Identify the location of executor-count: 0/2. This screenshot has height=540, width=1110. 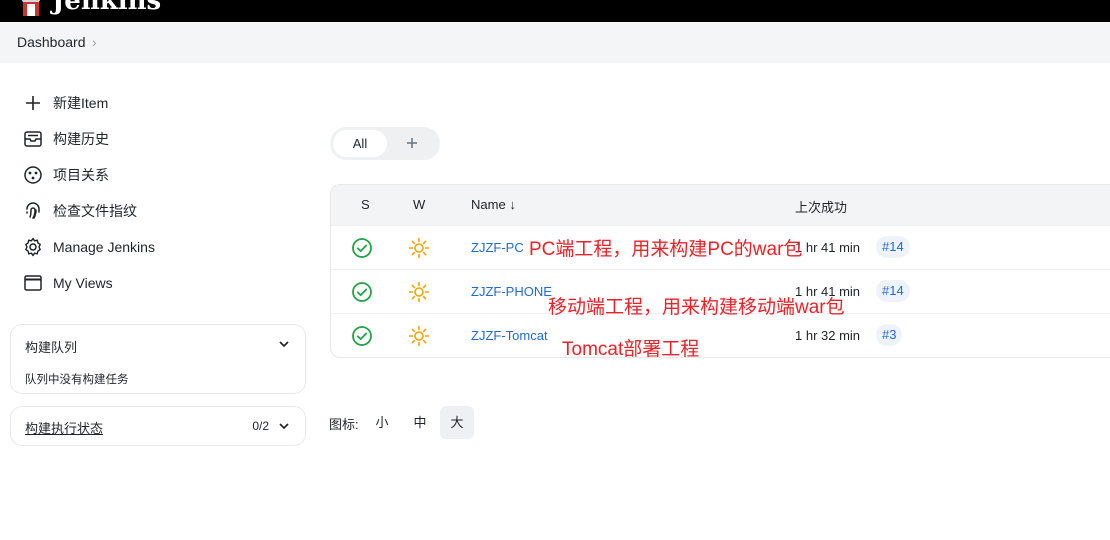
(260, 426).